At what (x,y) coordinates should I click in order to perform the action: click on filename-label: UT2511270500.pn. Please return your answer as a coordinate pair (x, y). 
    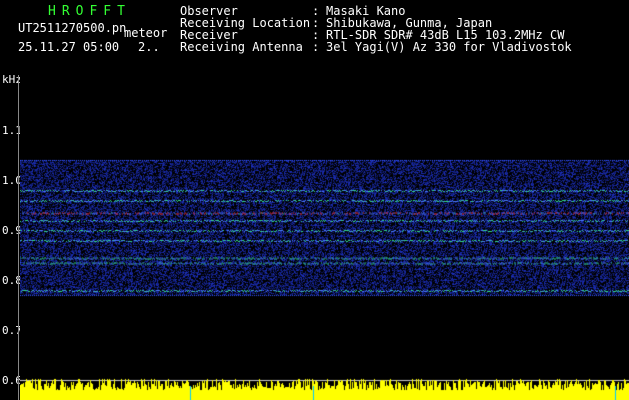
    Looking at the image, I should click on (72, 28).